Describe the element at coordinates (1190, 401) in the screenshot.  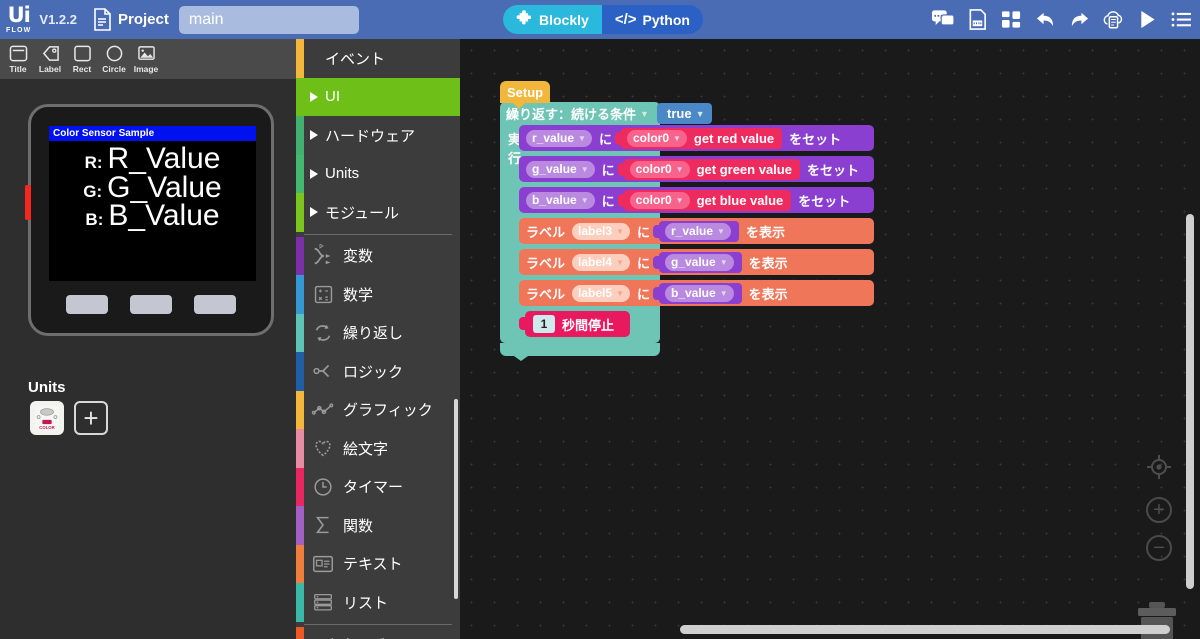
I see `workspace-vertical-scrollbar` at that location.